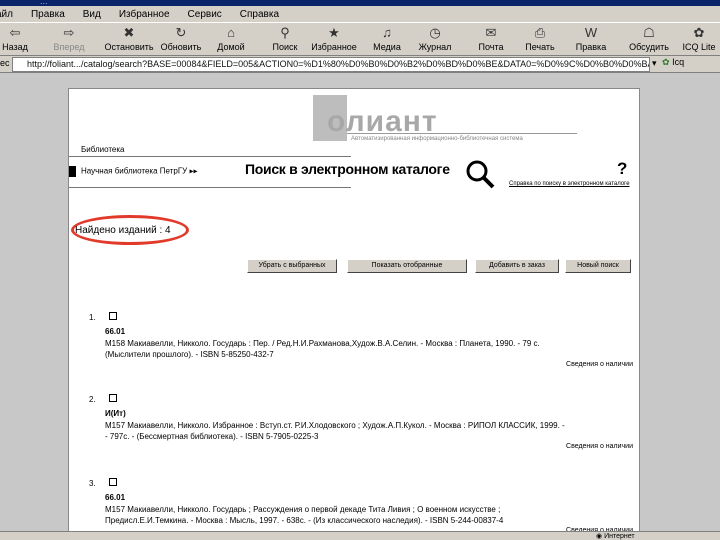  I want to click on magnifier-icon, so click(480, 174).